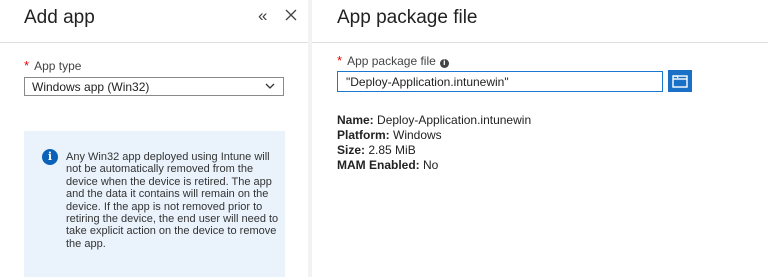 This screenshot has height=277, width=768. I want to click on app-type-value: Windows app (Win32), so click(91, 87).